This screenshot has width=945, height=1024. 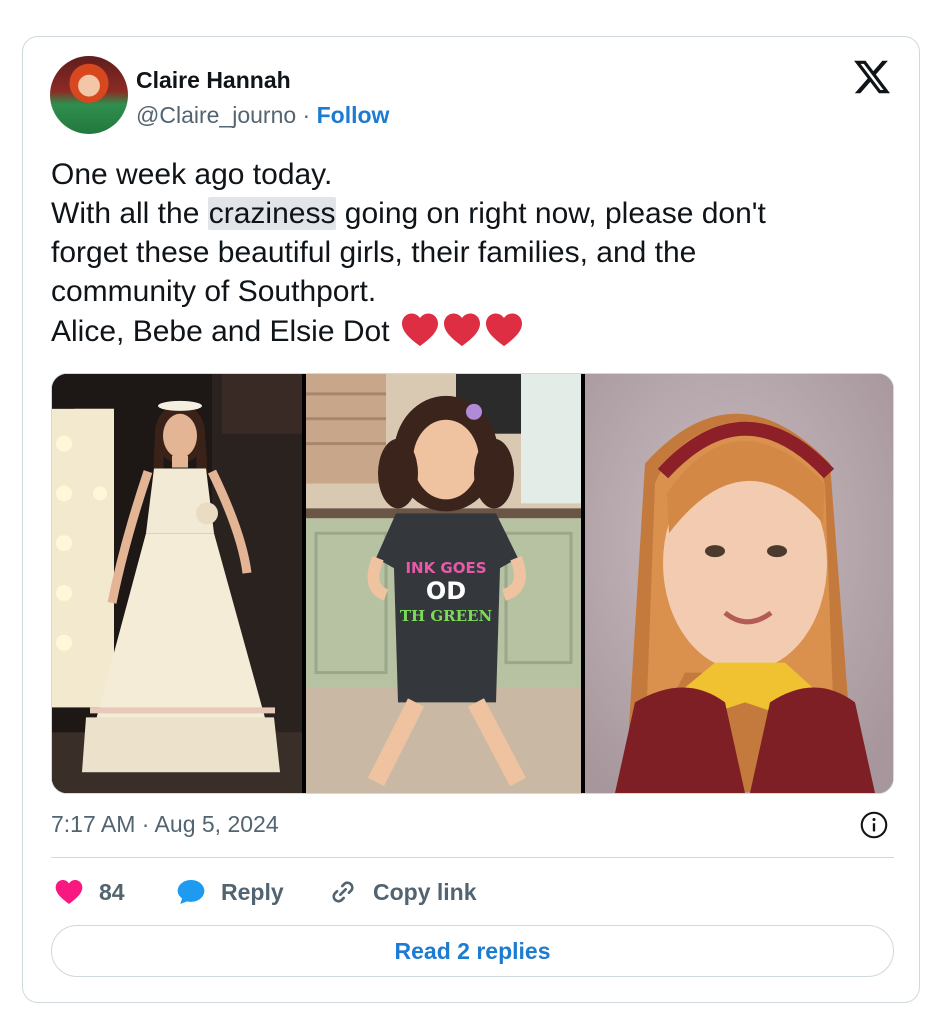 I want to click on shirt-text-line-2: OD, so click(x=446, y=591).